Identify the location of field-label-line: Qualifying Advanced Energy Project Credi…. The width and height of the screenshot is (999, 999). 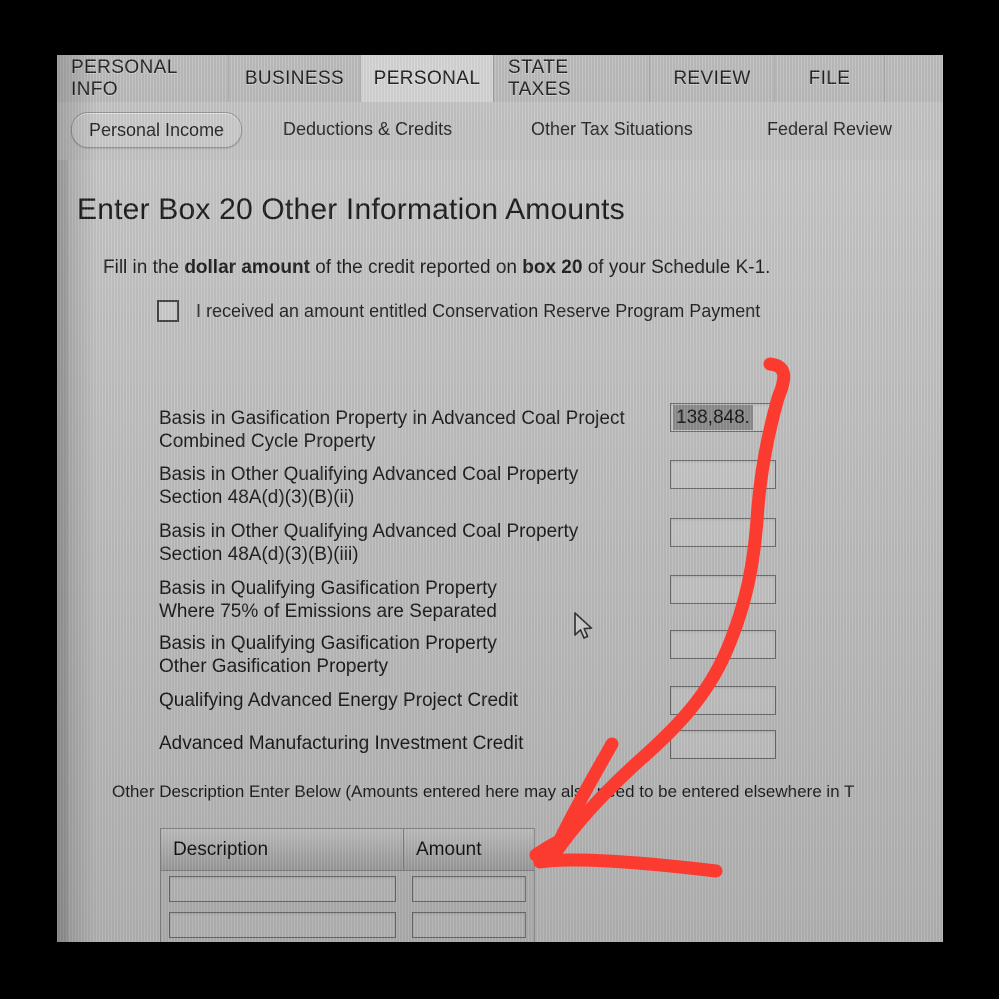
(339, 700).